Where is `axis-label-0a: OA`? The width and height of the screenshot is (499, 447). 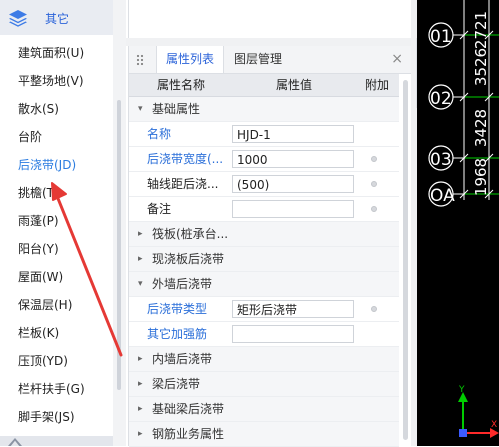 axis-label-0a: OA is located at coordinates (442, 196).